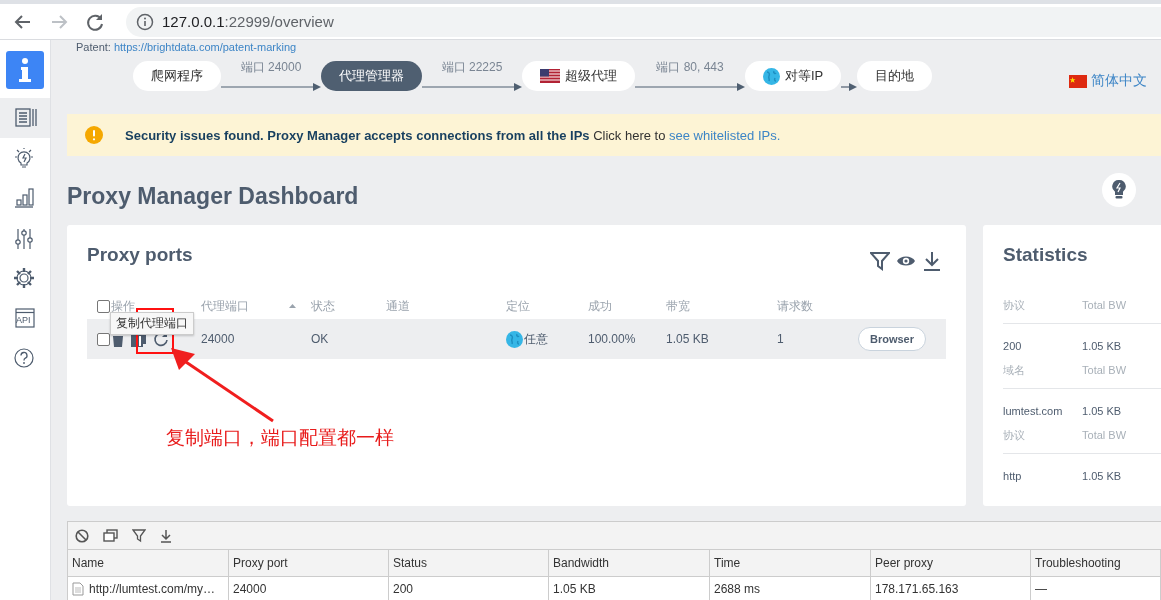 Image resolution: width=1161 pixels, height=600 pixels. What do you see at coordinates (1078, 563) in the screenshot?
I see `column-header: Troubleshooting` at bounding box center [1078, 563].